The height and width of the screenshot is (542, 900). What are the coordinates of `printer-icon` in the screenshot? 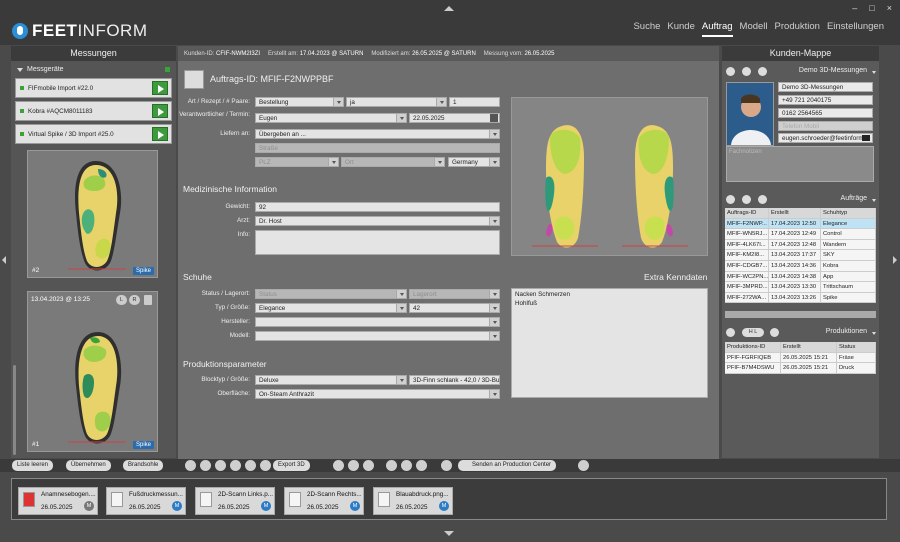 It's located at (583, 465).